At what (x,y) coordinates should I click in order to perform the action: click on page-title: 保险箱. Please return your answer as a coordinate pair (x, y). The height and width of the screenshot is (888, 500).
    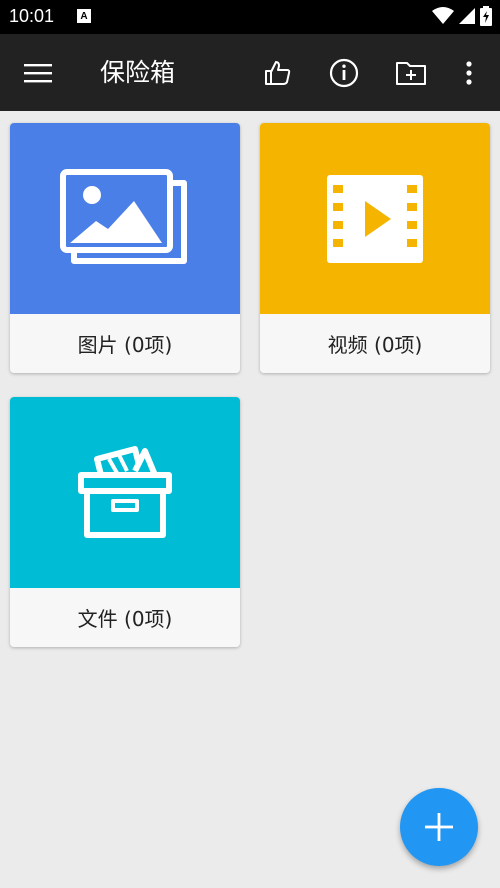
    Looking at the image, I should click on (138, 72).